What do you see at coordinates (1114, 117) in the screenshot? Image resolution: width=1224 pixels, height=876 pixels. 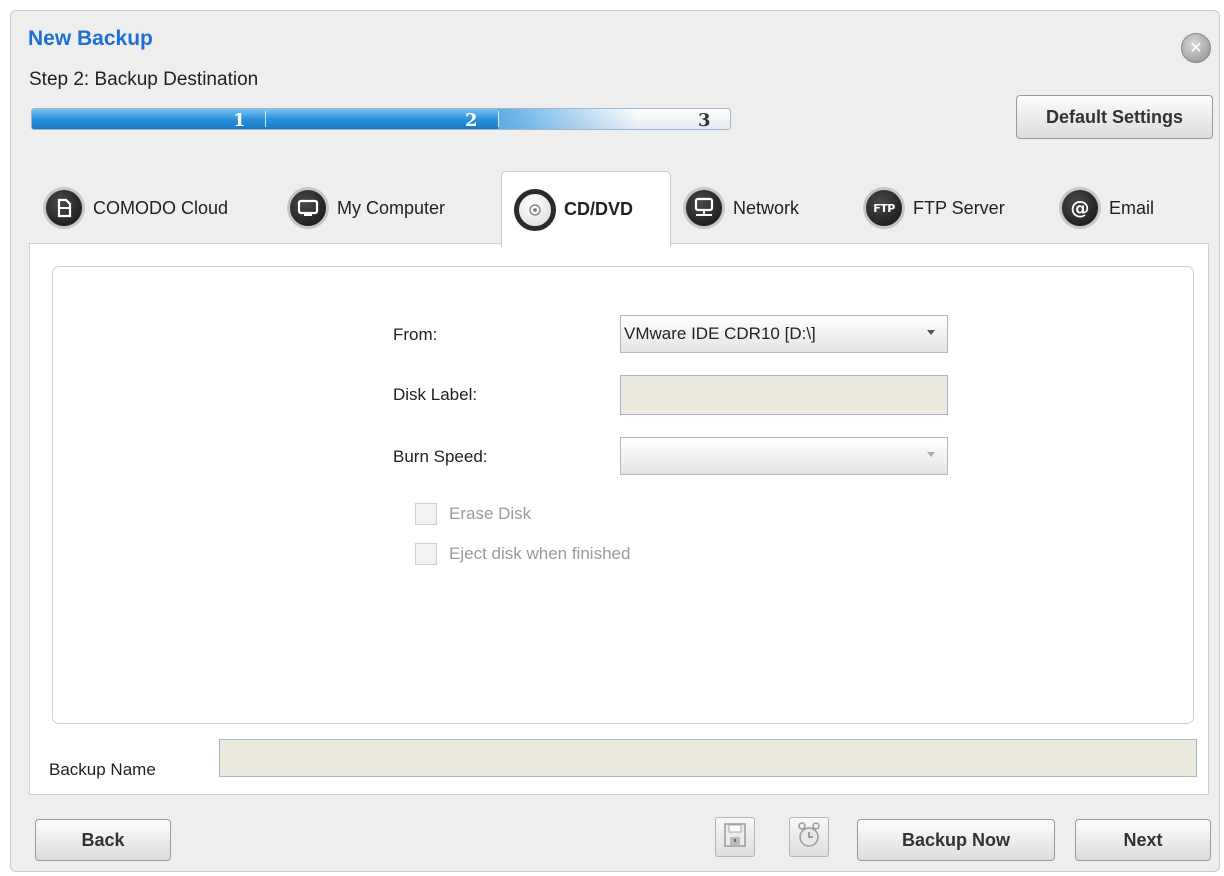 I see `default-settings-button: Default Settings` at bounding box center [1114, 117].